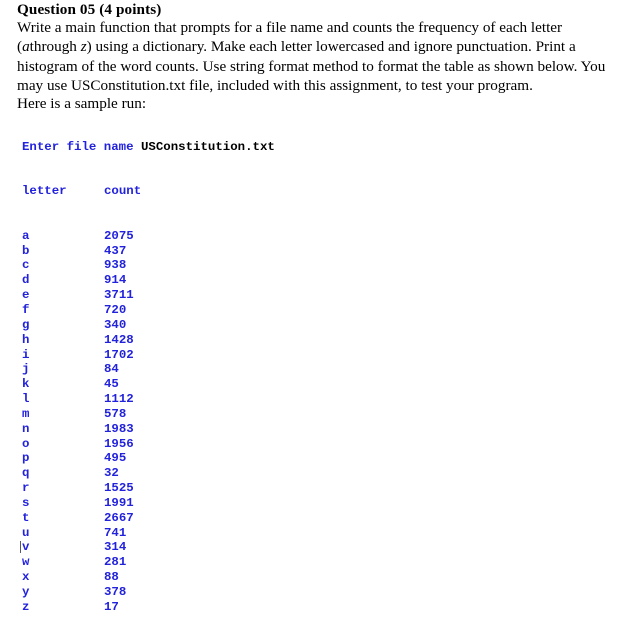 The width and height of the screenshot is (635, 644). Describe the element at coordinates (119, 488) in the screenshot. I see `cell-count: 1525` at that location.